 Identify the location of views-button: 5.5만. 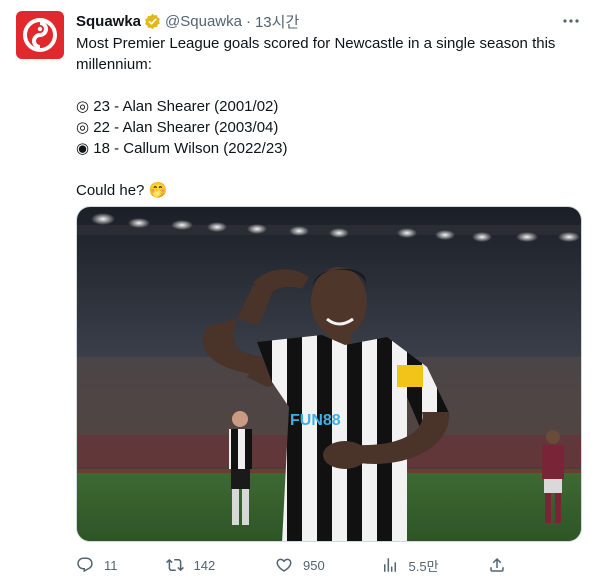
(434, 565).